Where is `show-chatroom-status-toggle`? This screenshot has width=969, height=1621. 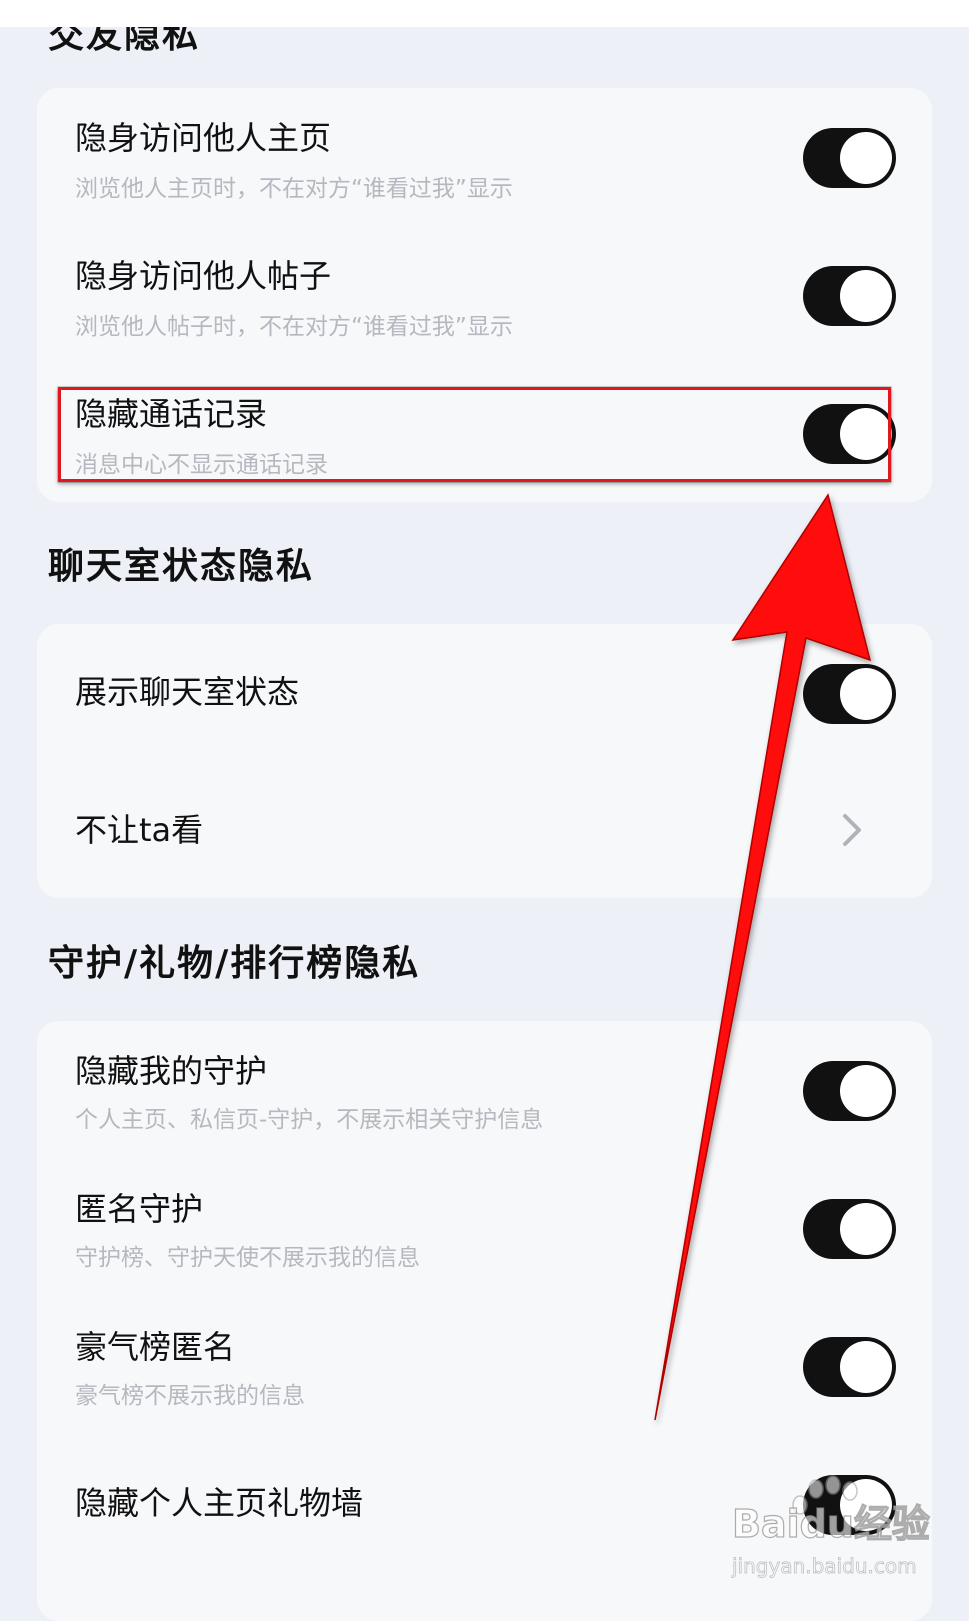 show-chatroom-status-toggle is located at coordinates (849, 694).